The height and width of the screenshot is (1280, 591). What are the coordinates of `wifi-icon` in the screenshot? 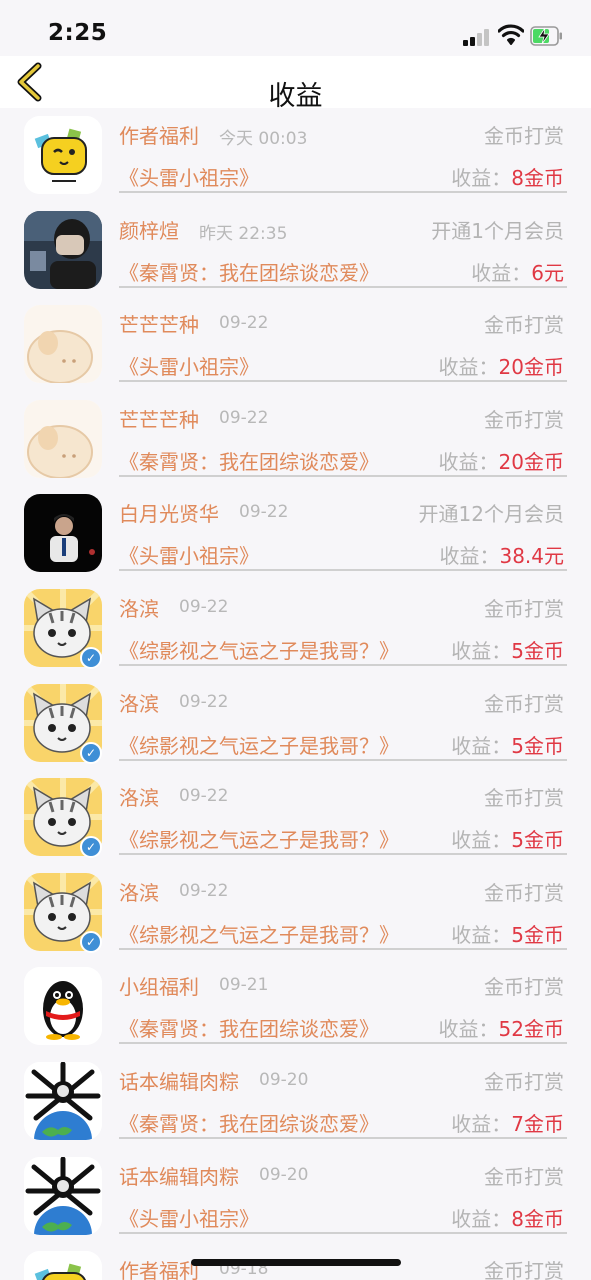 It's located at (511, 34).